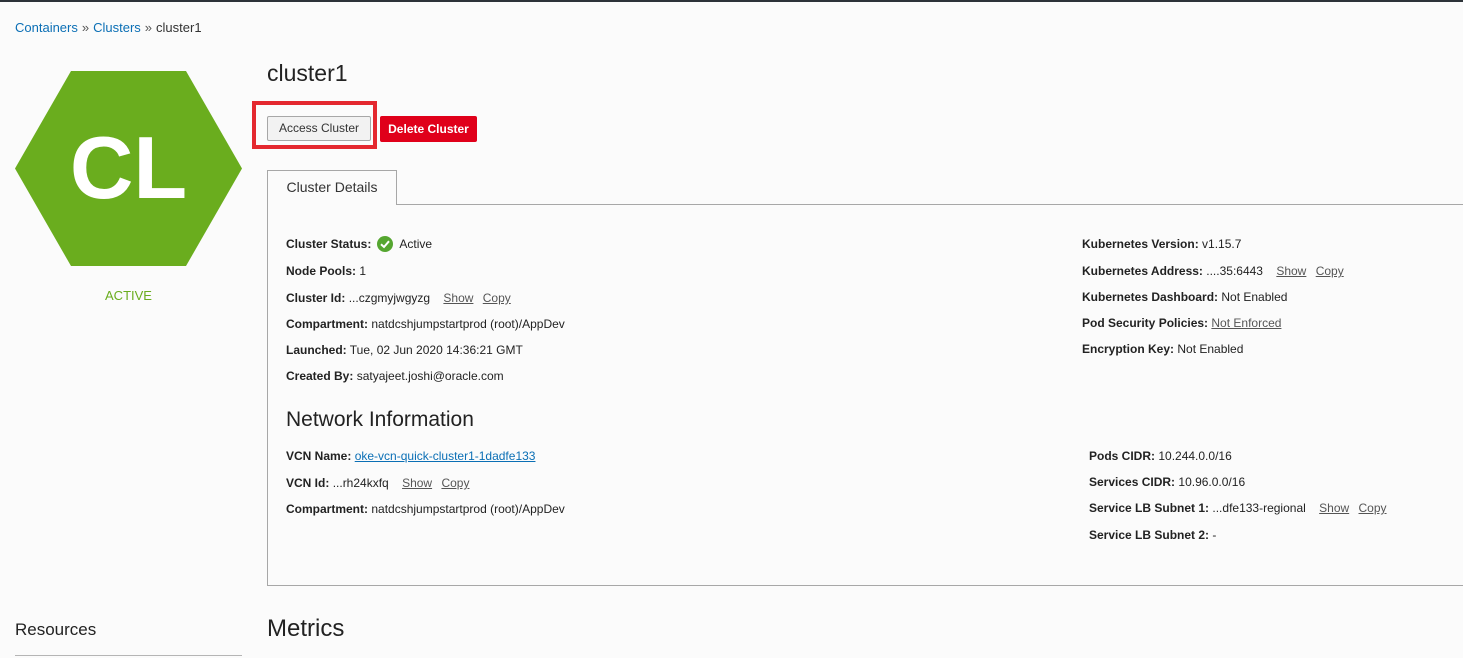 The height and width of the screenshot is (658, 1463). I want to click on hexagon-initials: CL, so click(128, 167).